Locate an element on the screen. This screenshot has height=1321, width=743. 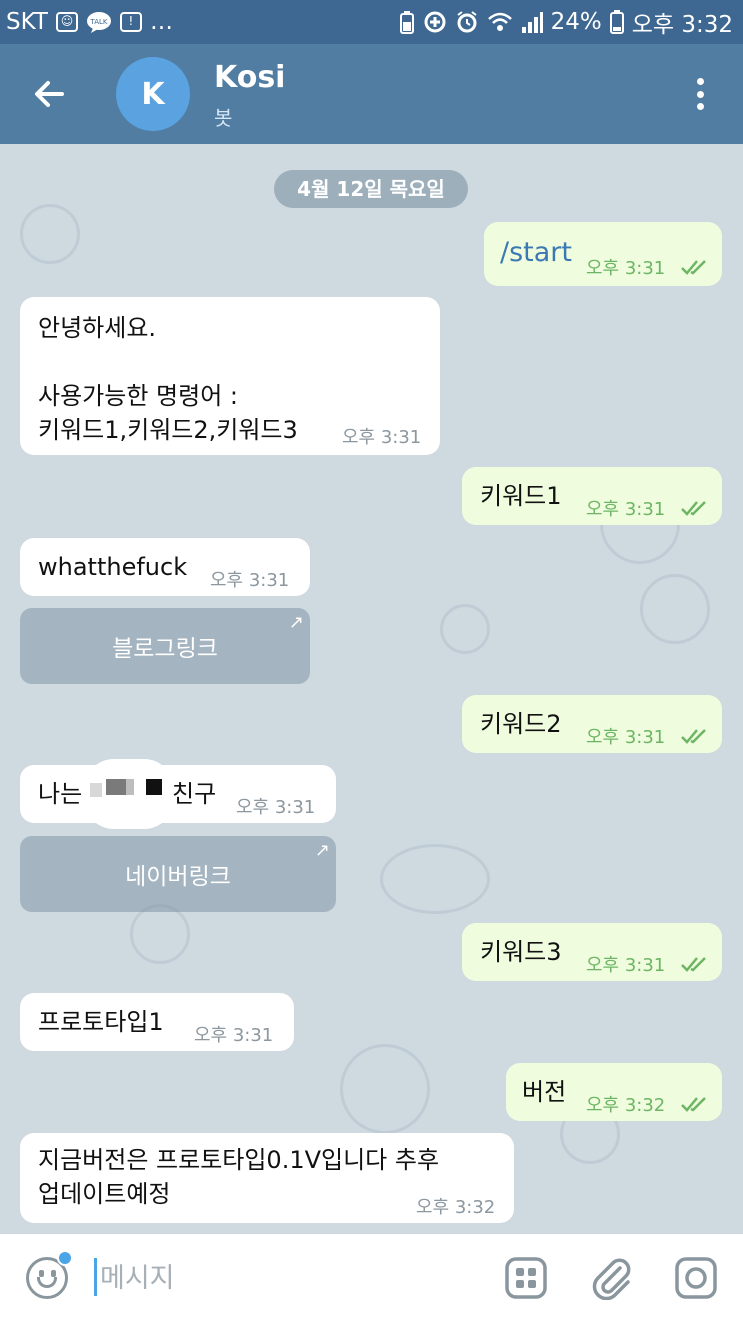
bot-commands-icon is located at coordinates (526, 1278).